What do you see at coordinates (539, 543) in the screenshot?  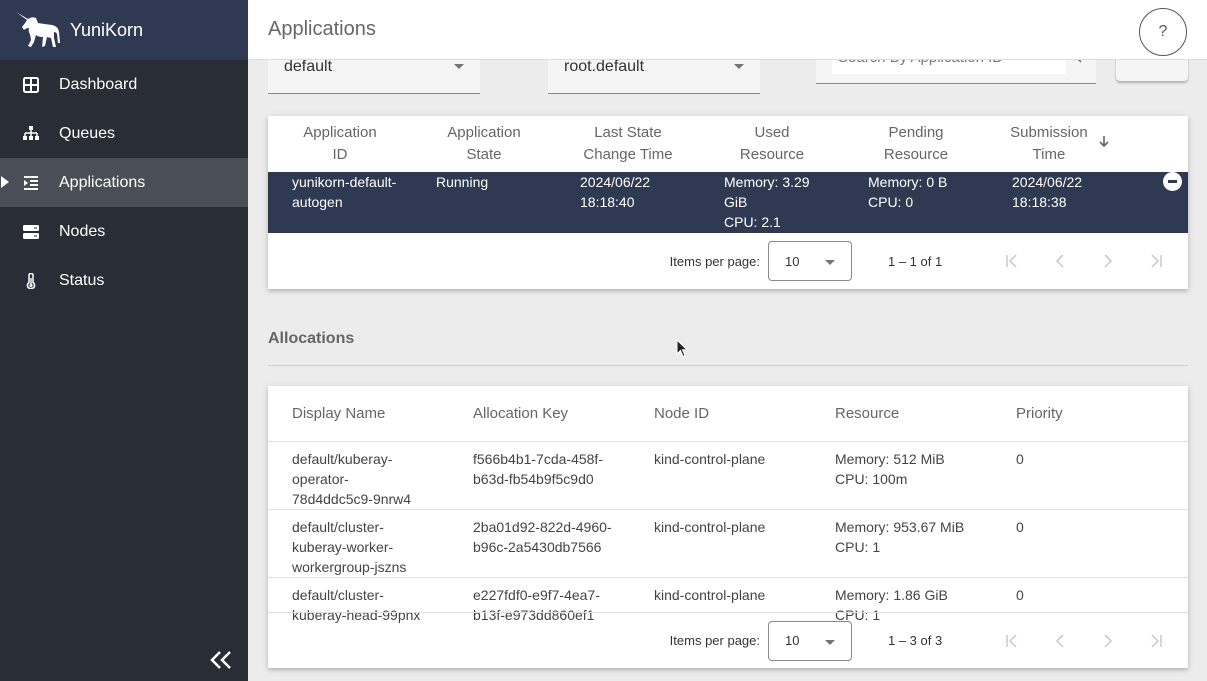 I see `cell-allocation-key: 2ba01d92-822d-4960- b96c-2a5430db7566` at bounding box center [539, 543].